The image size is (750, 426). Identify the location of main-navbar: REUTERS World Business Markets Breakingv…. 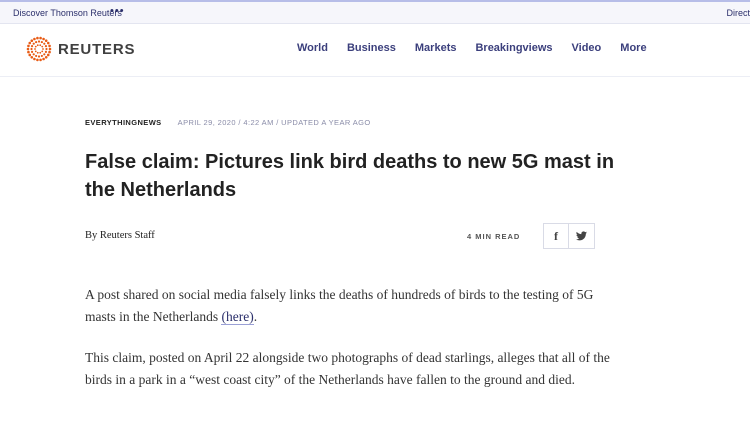
(375, 50).